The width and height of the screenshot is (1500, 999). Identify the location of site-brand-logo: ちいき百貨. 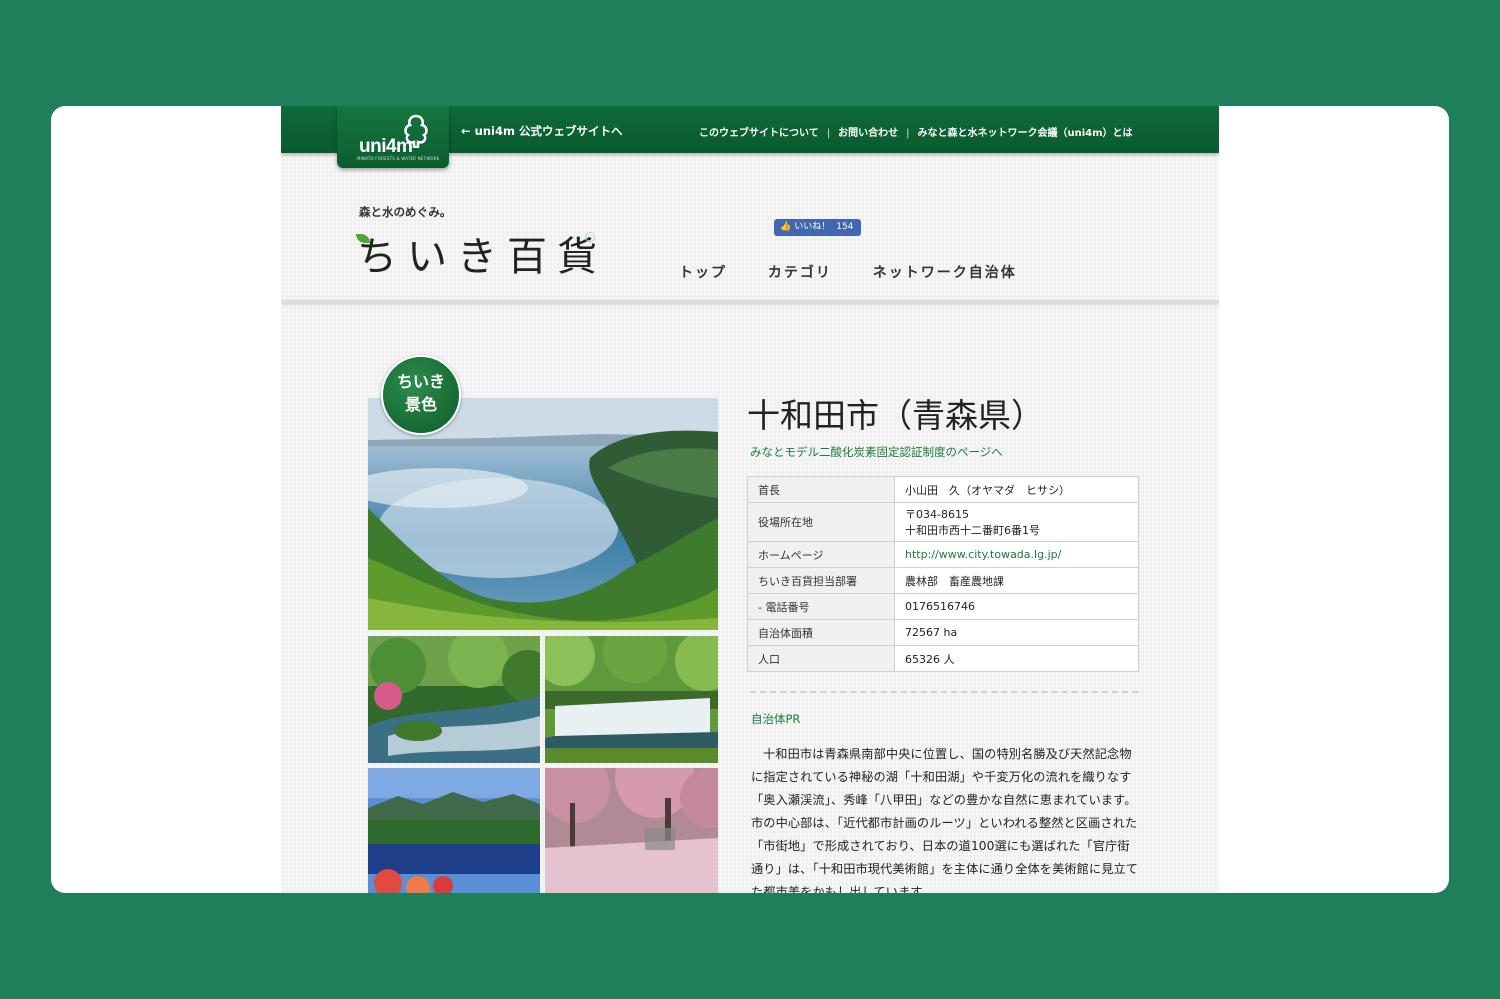
(482, 253).